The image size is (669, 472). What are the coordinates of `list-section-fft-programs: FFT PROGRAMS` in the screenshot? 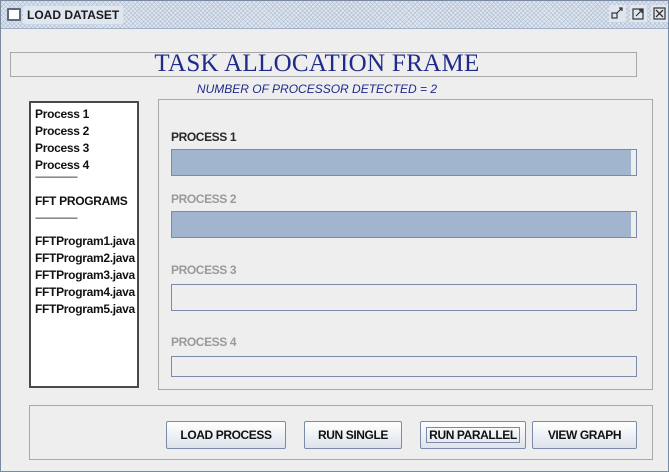 It's located at (81, 201).